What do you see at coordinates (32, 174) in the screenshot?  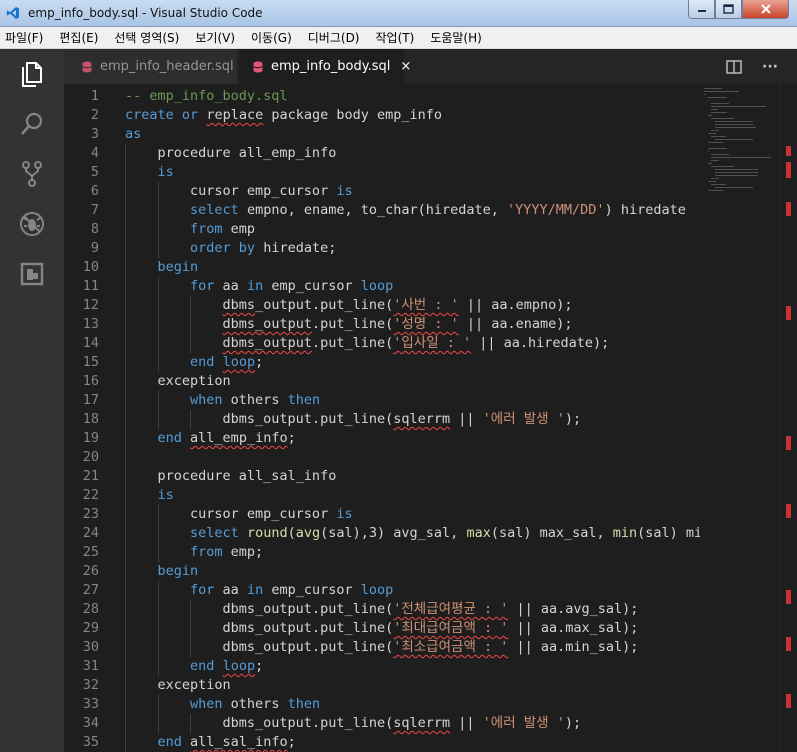 I see `activity-source-control` at bounding box center [32, 174].